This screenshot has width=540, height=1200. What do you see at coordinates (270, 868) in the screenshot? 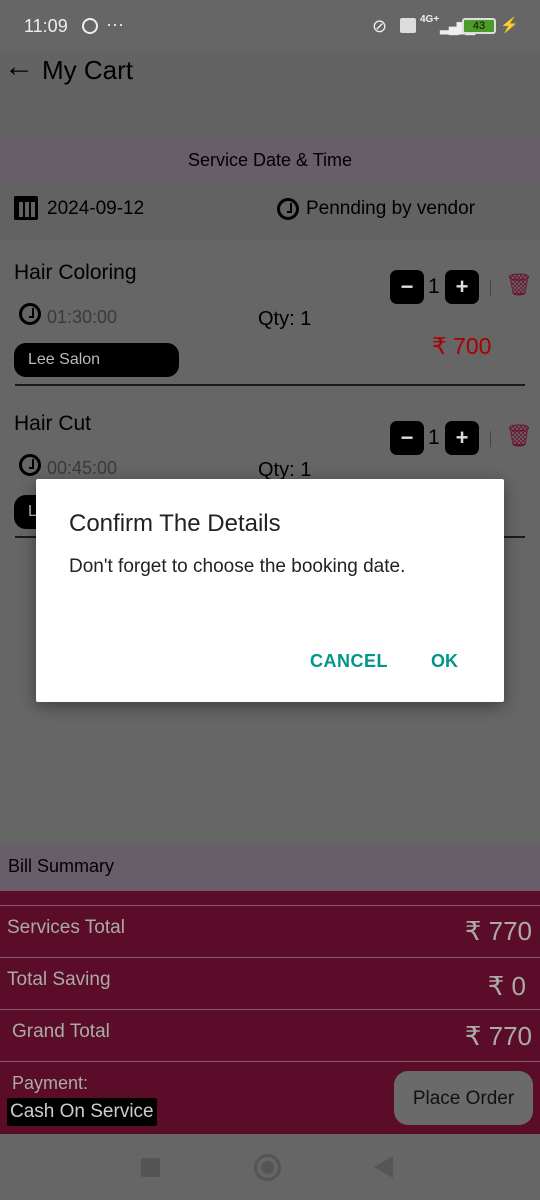
I see `bill-summary-header: Bill Summary` at bounding box center [270, 868].